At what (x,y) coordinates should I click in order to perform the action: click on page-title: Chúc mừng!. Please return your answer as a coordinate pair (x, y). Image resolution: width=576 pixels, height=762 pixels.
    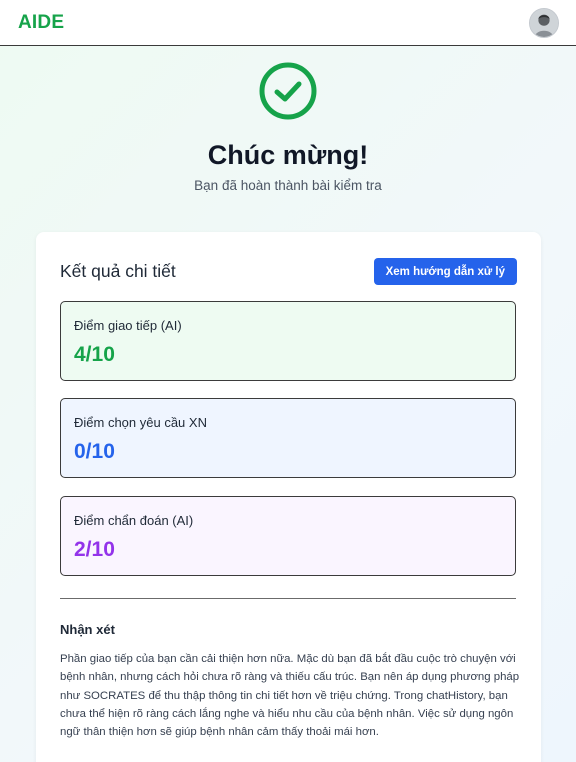
    Looking at the image, I should click on (288, 155).